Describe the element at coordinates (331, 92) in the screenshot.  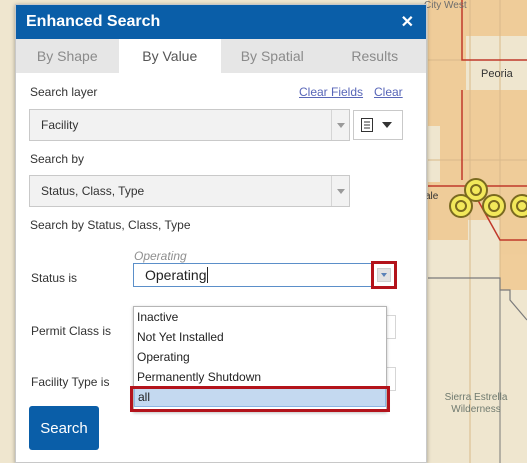
I see `clear-fields-link: Clear Fields` at that location.